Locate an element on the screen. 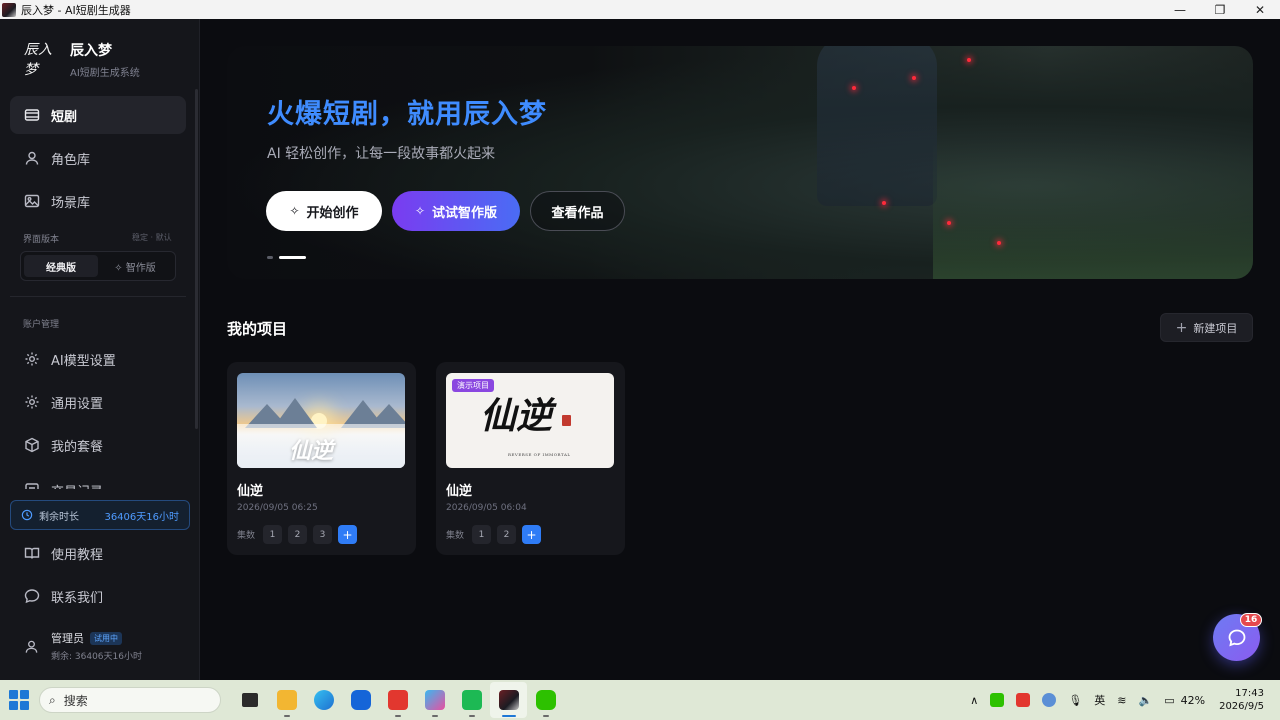 This screenshot has height=720, width=1280. project-thumbnail: 演示项目 仙逆 REVERSE OF IMMORTAL is located at coordinates (530, 420).